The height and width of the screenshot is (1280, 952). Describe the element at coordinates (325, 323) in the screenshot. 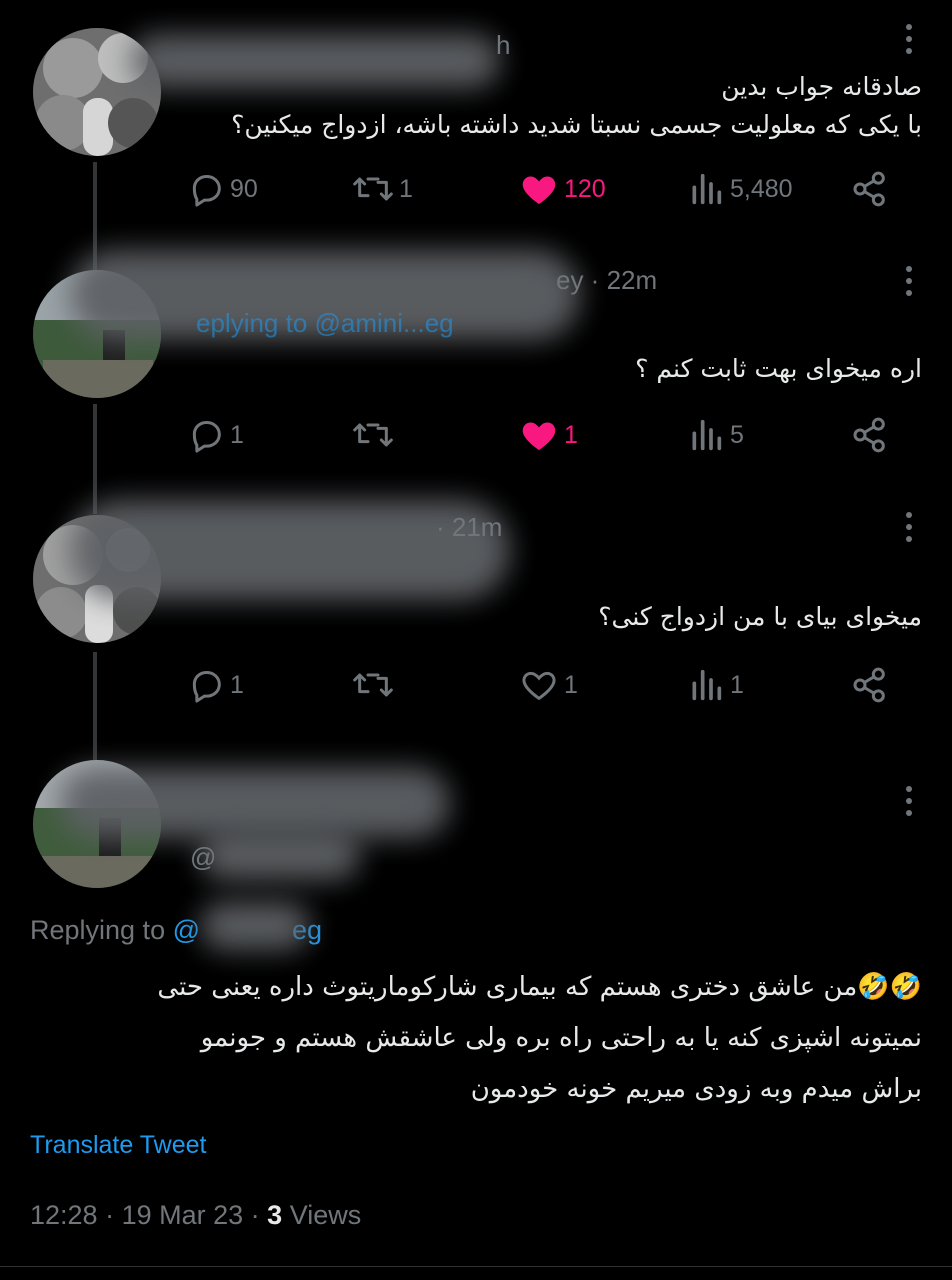

I see `replying-to-link: eplying to @amini...eg` at that location.